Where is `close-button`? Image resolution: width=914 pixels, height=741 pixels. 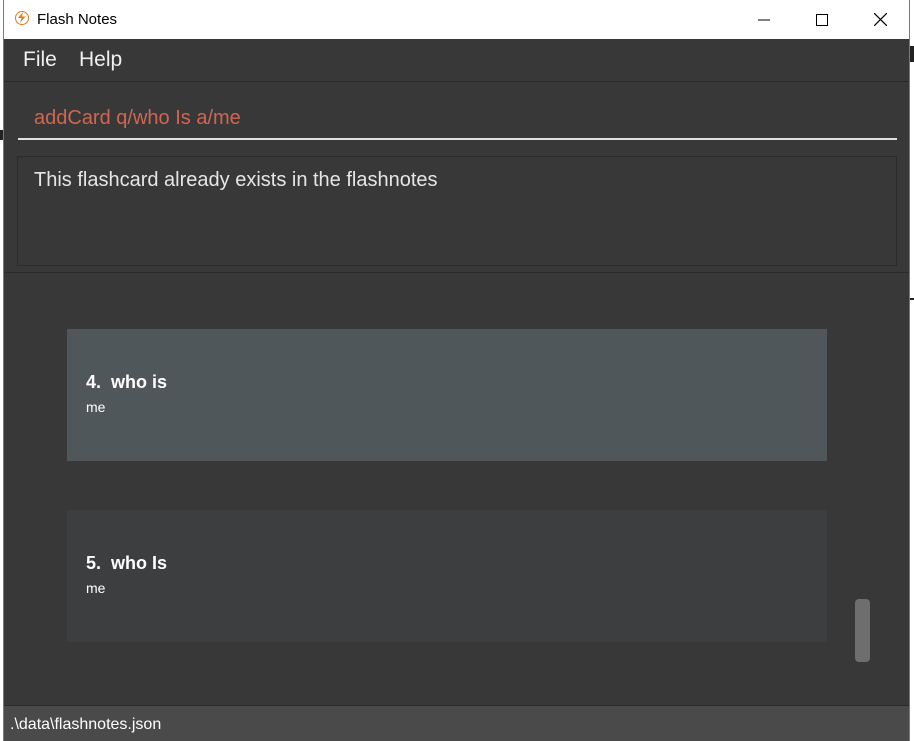
close-button is located at coordinates (880, 19).